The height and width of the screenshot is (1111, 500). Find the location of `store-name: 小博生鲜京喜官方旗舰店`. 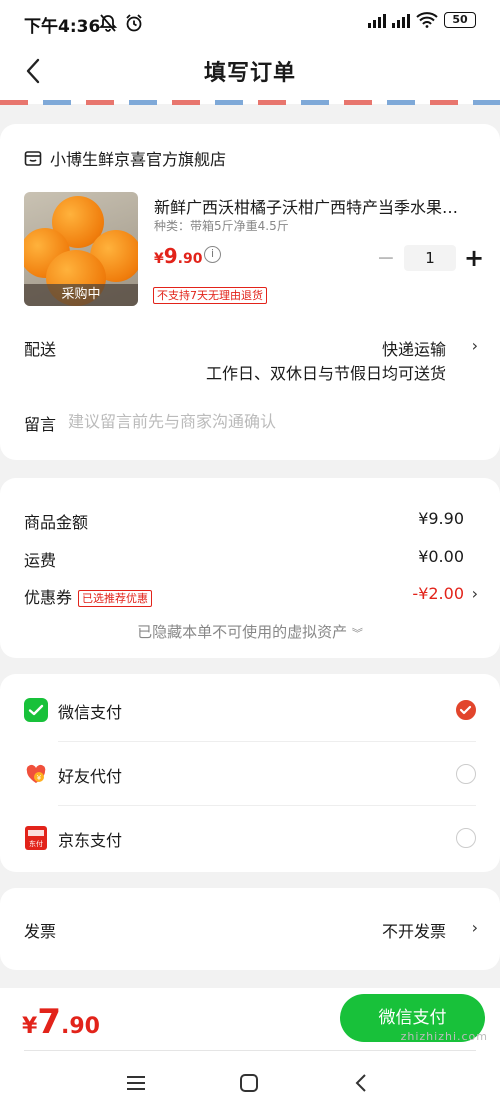

store-name: 小博生鲜京喜官方旗舰店 is located at coordinates (138, 159).